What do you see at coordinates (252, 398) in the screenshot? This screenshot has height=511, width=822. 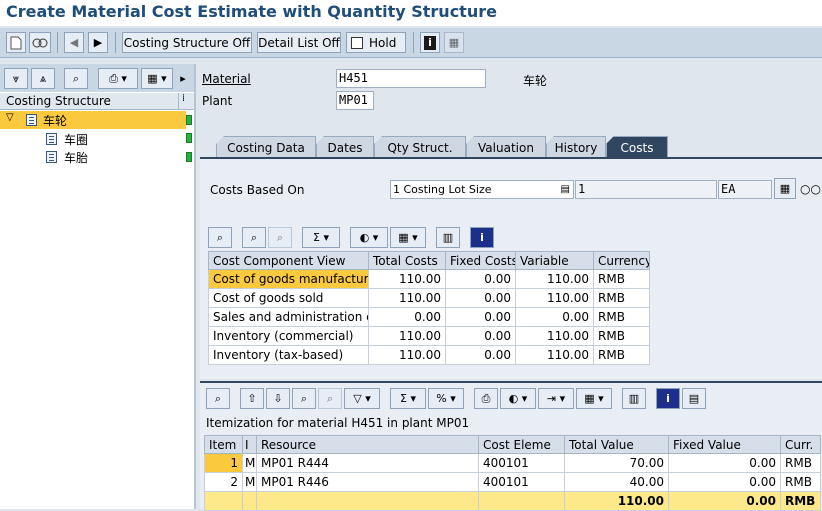 I see `sort-ascending-icon: ⇧` at bounding box center [252, 398].